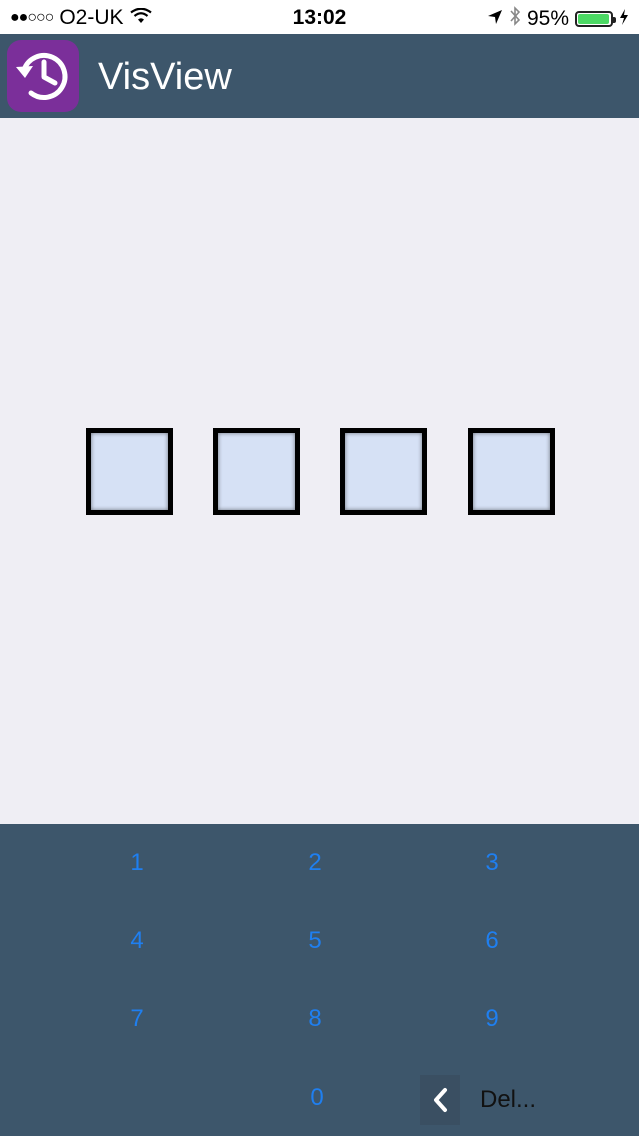 The height and width of the screenshot is (1136, 639). I want to click on key-5: 5, so click(315, 941).